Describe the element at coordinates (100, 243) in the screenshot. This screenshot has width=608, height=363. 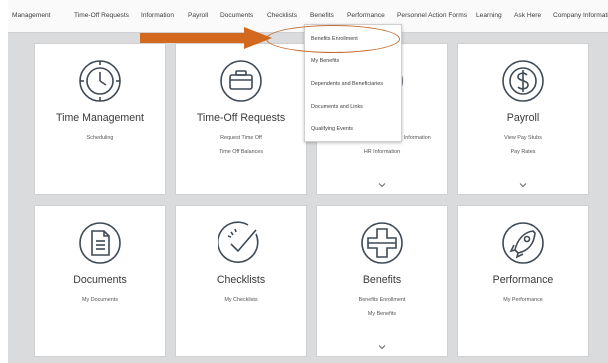
I see `document-icon` at that location.